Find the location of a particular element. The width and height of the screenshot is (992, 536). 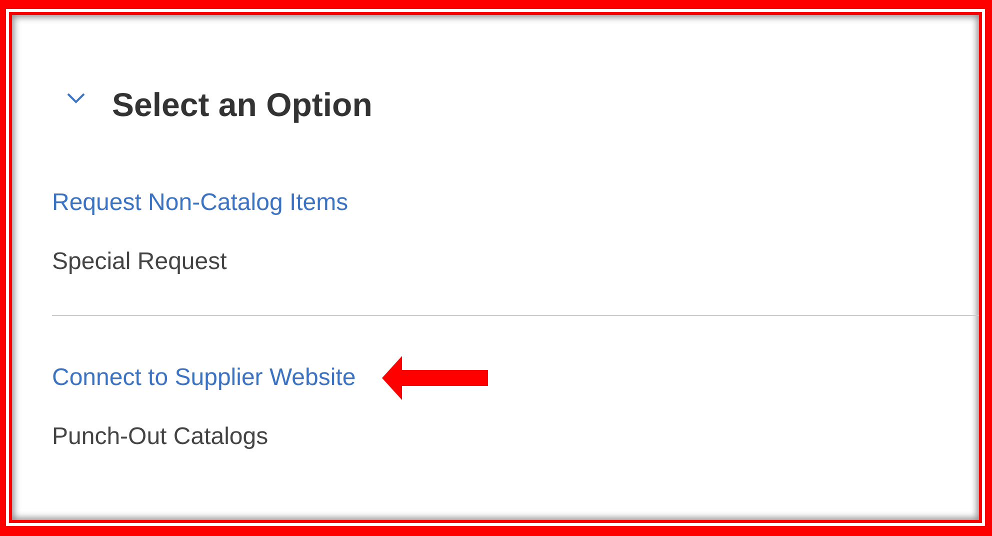

option-description: Punch-Out Catalogs is located at coordinates (161, 437).